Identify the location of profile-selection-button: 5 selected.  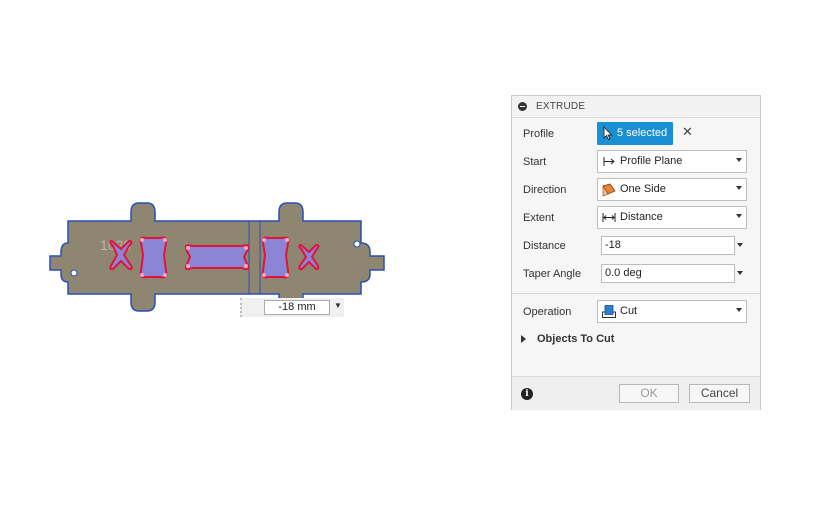
(635, 133).